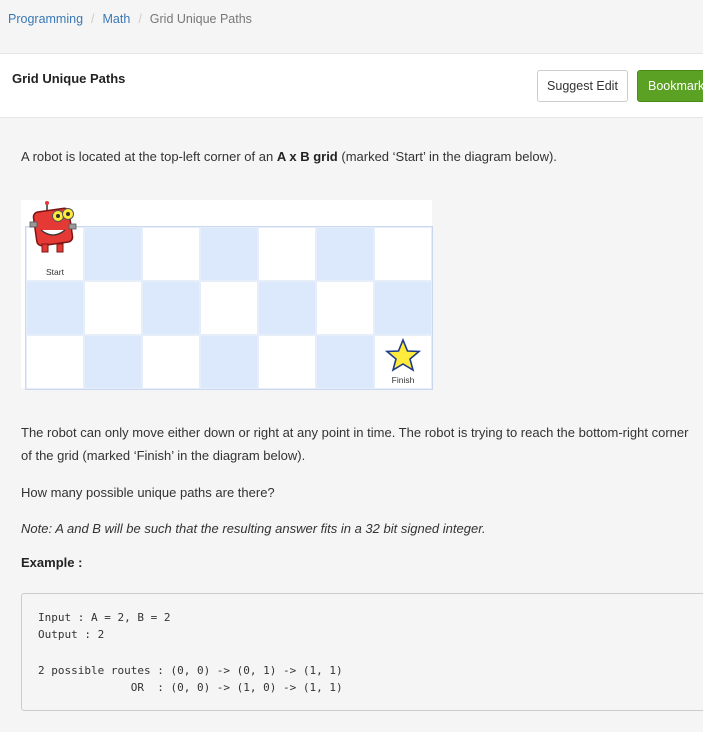  I want to click on code-line: Input : A = 2, B = 2, so click(104, 617).